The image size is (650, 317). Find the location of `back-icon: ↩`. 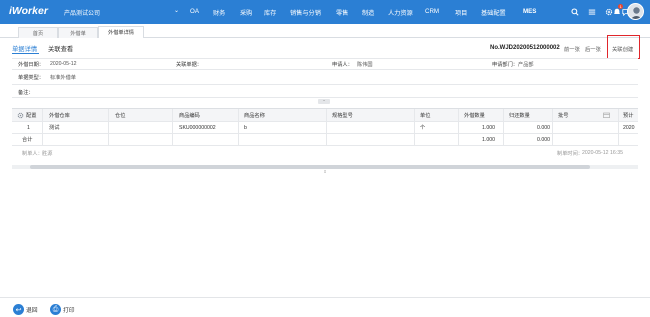

back-icon: ↩ is located at coordinates (18, 309).